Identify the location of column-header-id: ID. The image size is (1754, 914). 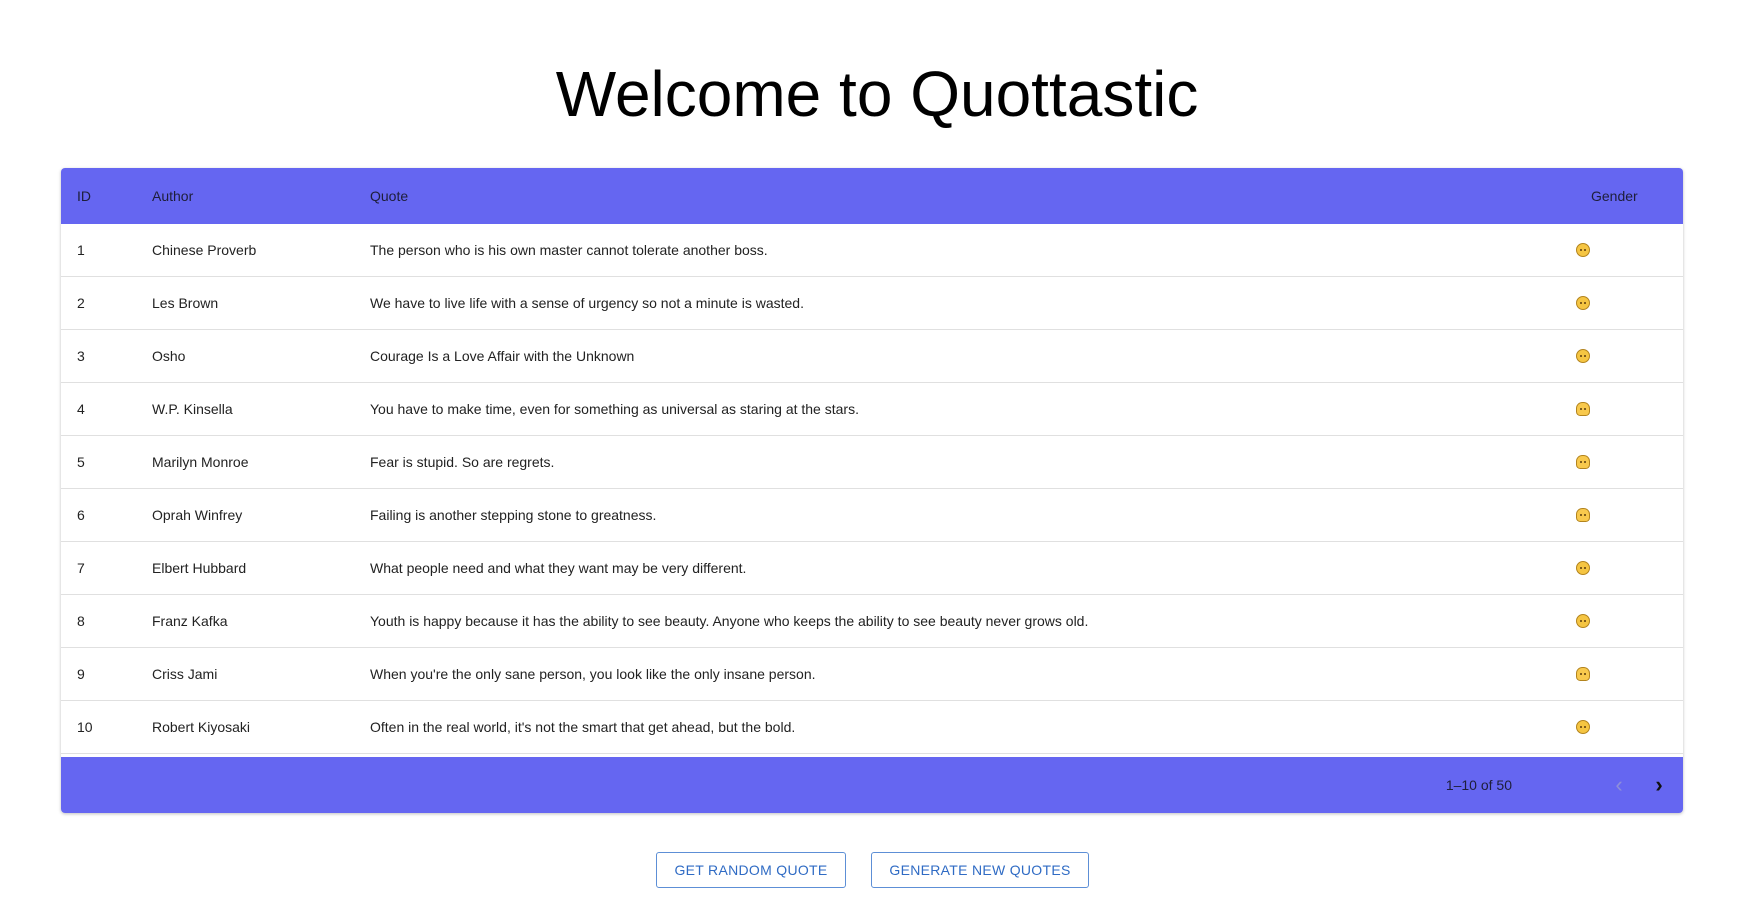
(84, 196).